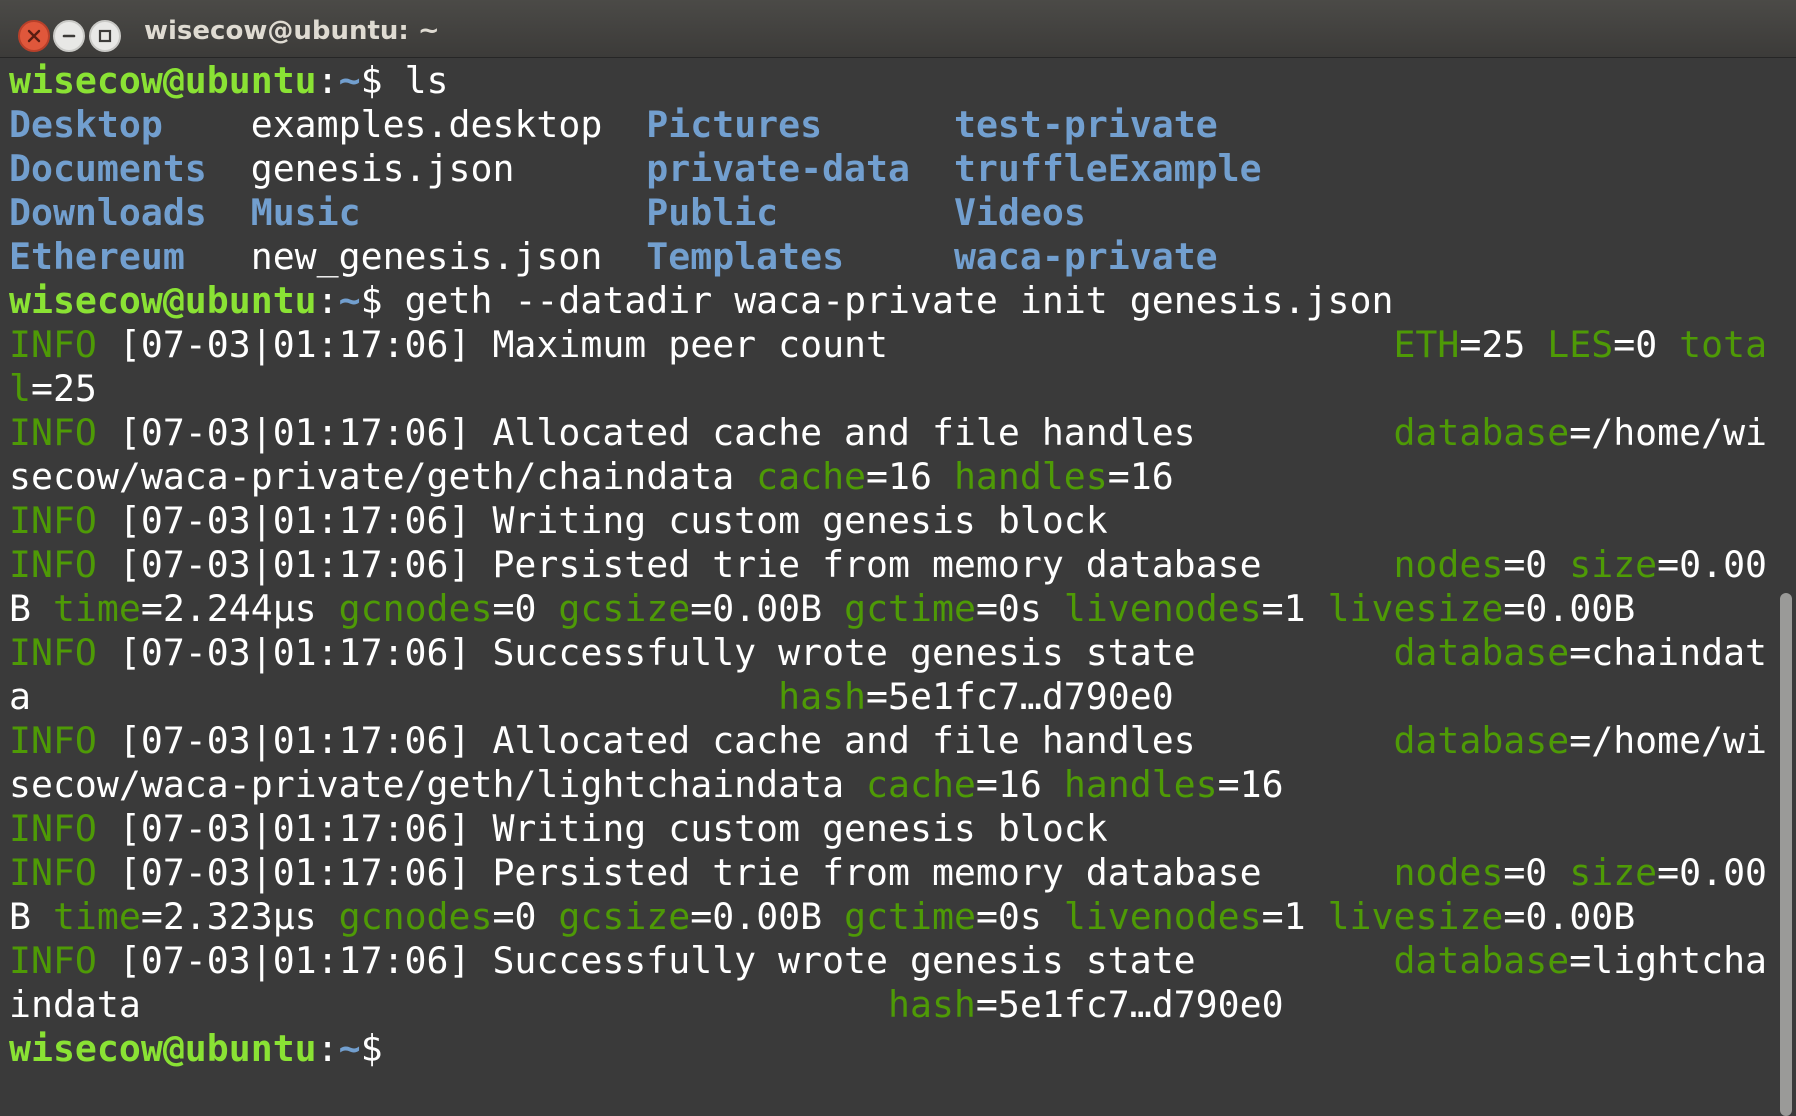 The width and height of the screenshot is (1796, 1116). What do you see at coordinates (778, 168) in the screenshot?
I see `directory-name: private-data` at bounding box center [778, 168].